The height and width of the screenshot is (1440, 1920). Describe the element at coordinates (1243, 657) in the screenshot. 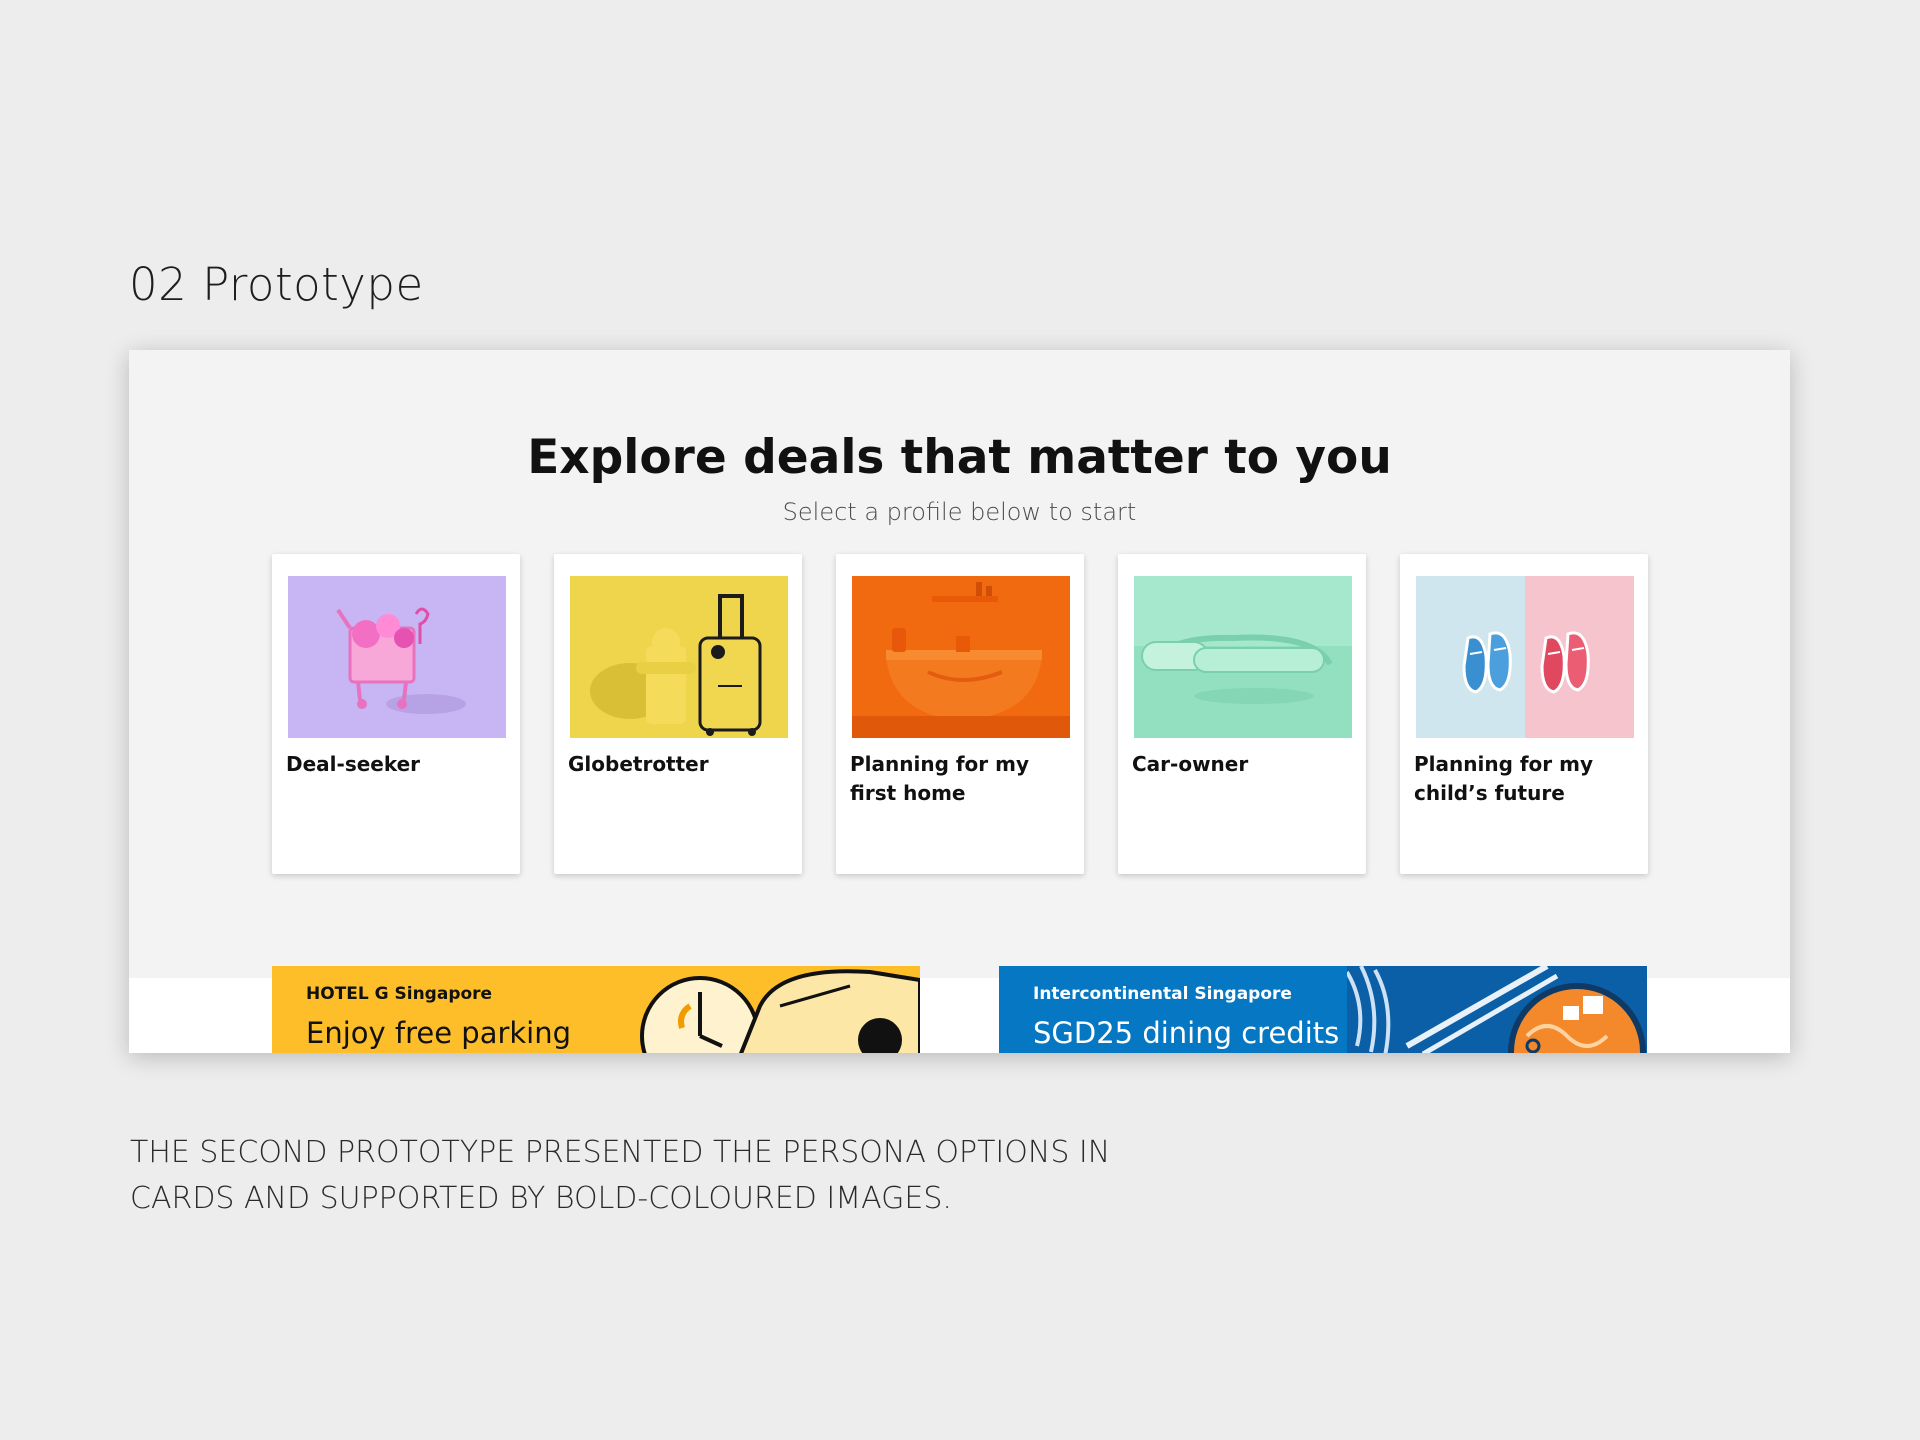

I see `car-door-handle-image` at that location.